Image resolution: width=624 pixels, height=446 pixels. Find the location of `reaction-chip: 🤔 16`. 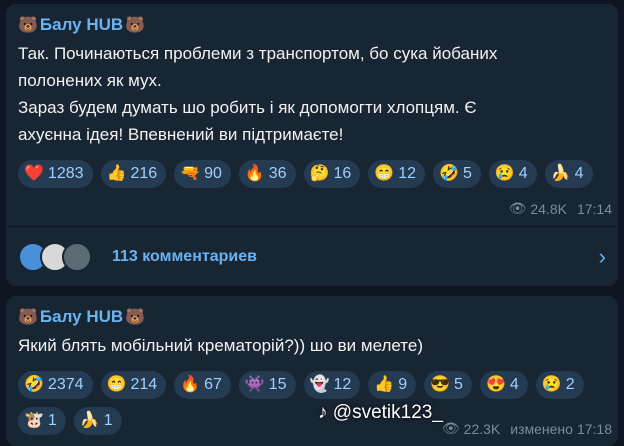

reaction-chip: 🤔 16 is located at coordinates (332, 174).